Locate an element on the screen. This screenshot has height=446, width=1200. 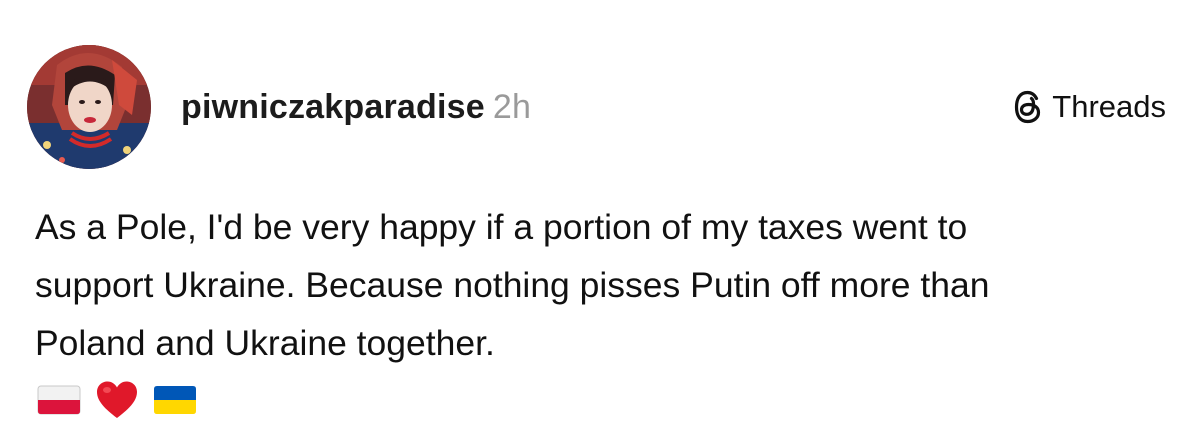
author-header: piwniczakparadise 2h is located at coordinates (356, 107).